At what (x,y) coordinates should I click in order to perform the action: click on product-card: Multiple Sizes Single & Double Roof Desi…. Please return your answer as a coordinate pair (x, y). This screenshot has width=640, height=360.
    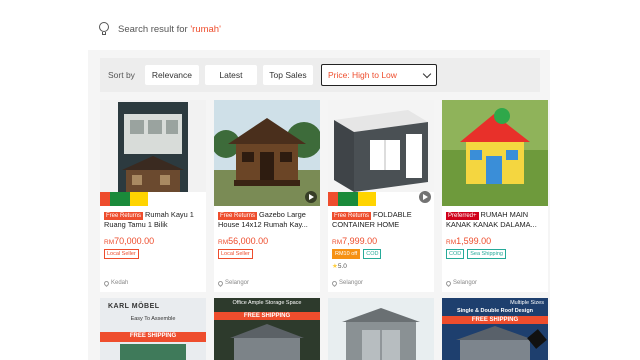
    Looking at the image, I should click on (495, 329).